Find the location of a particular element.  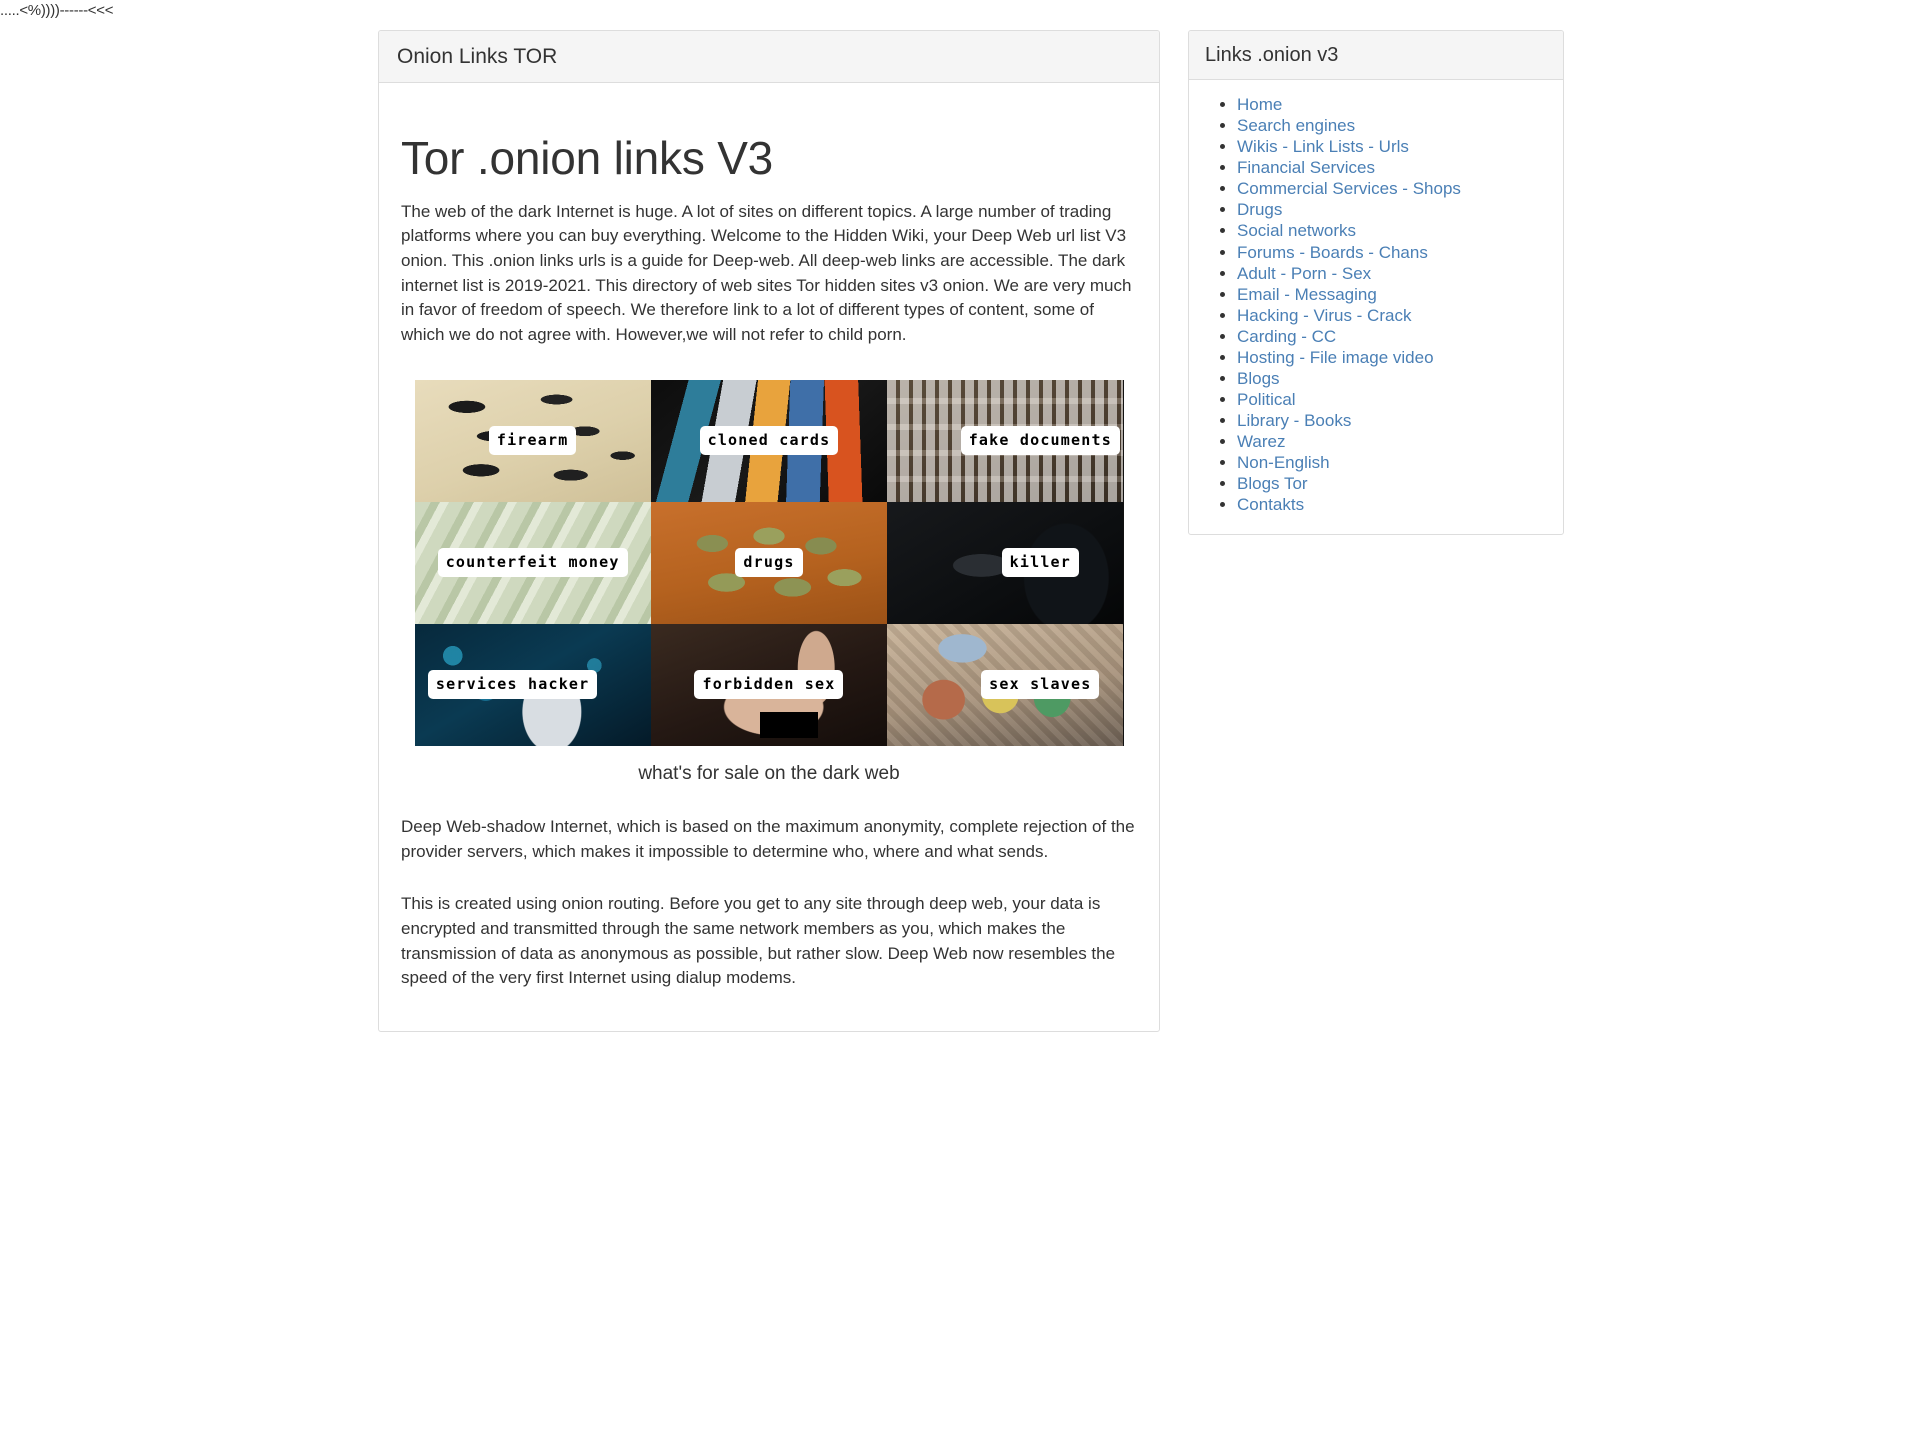

figure-cell-label: fake documents is located at coordinates (1040, 440).